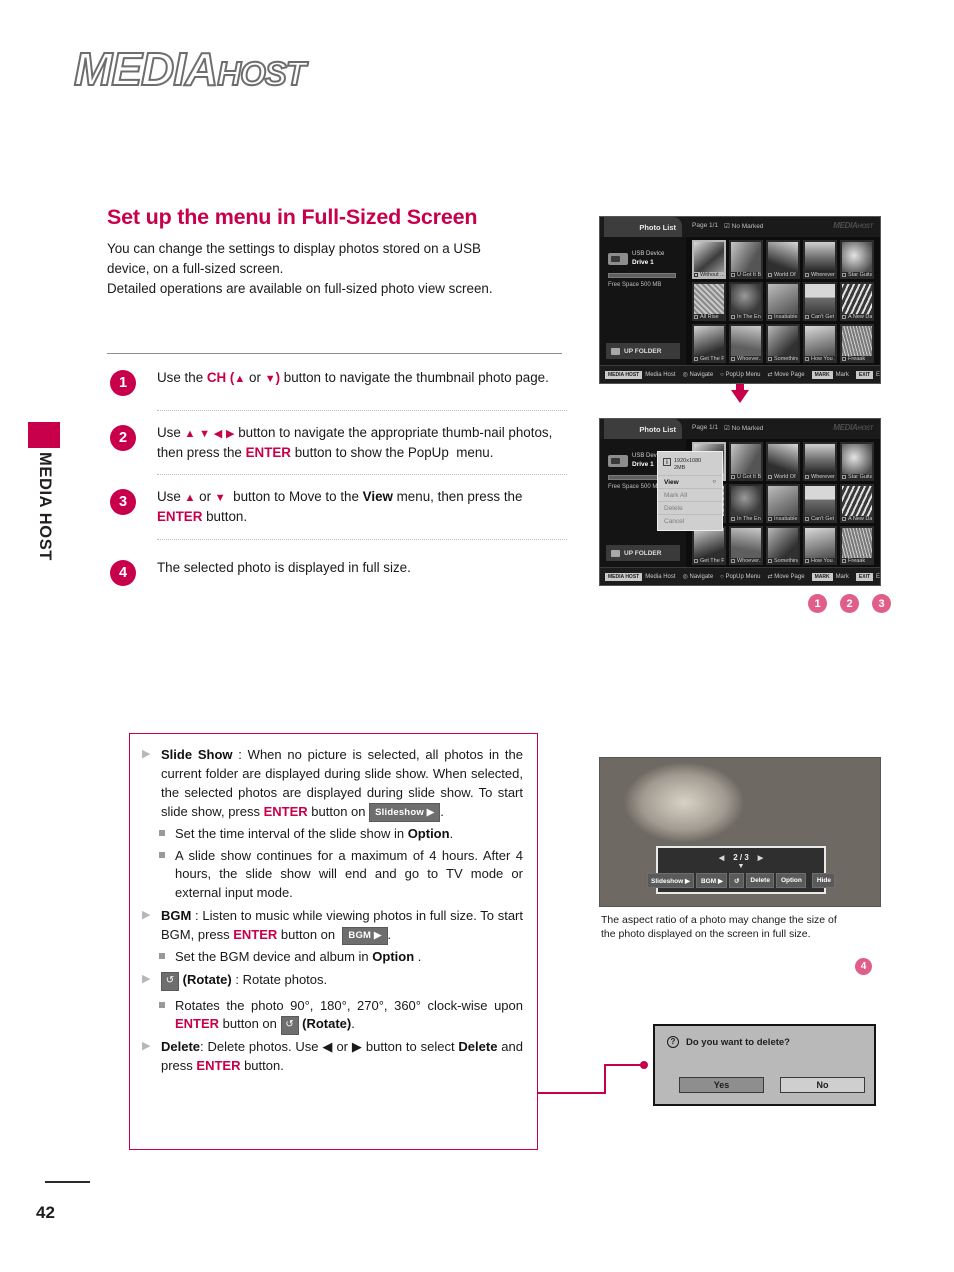 Image resolution: width=954 pixels, height=1272 pixels. What do you see at coordinates (860, 317) in the screenshot?
I see `thumbnail-label: A New Day` at bounding box center [860, 317].